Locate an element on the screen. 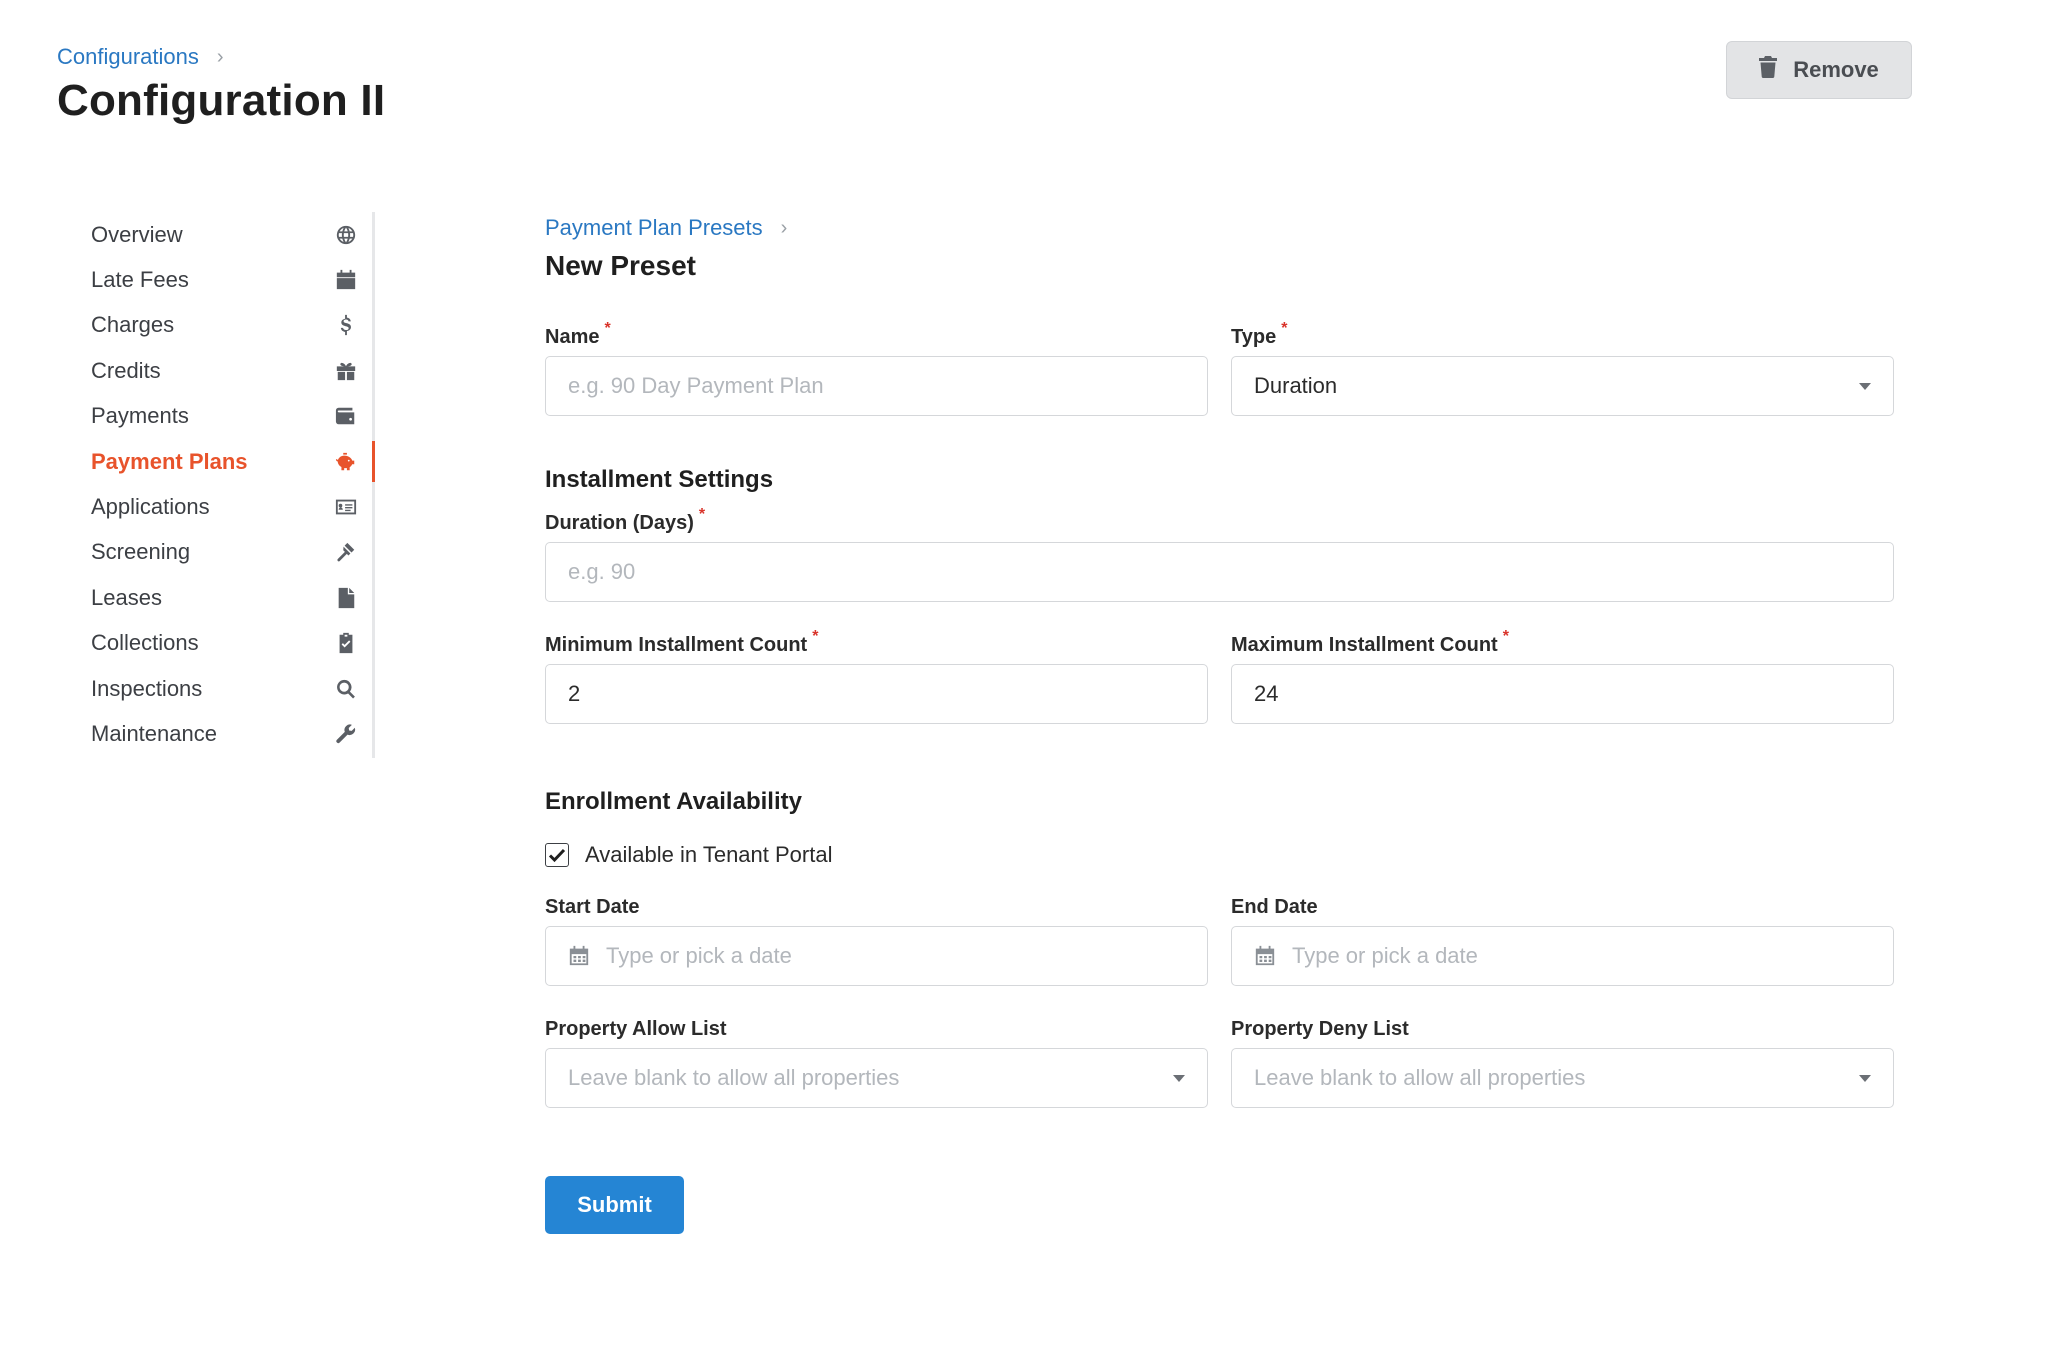 The width and height of the screenshot is (2048, 1355). wrench-icon is located at coordinates (346, 734).